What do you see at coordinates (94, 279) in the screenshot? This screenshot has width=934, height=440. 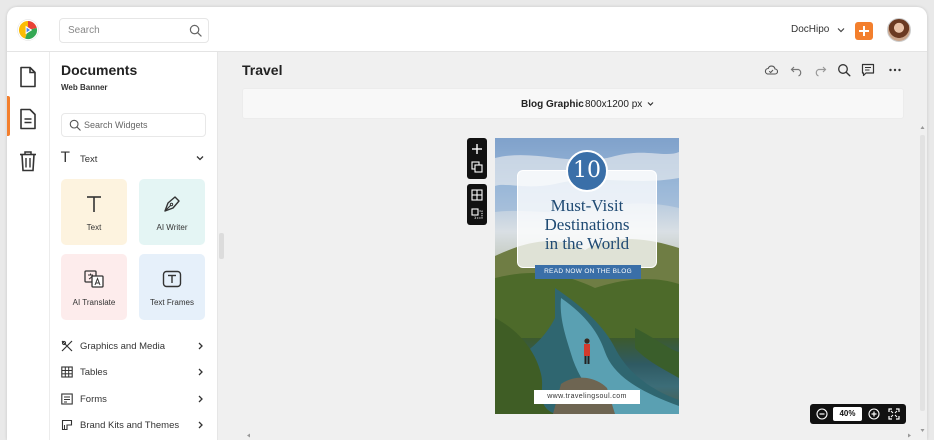 I see `translate-icon` at bounding box center [94, 279].